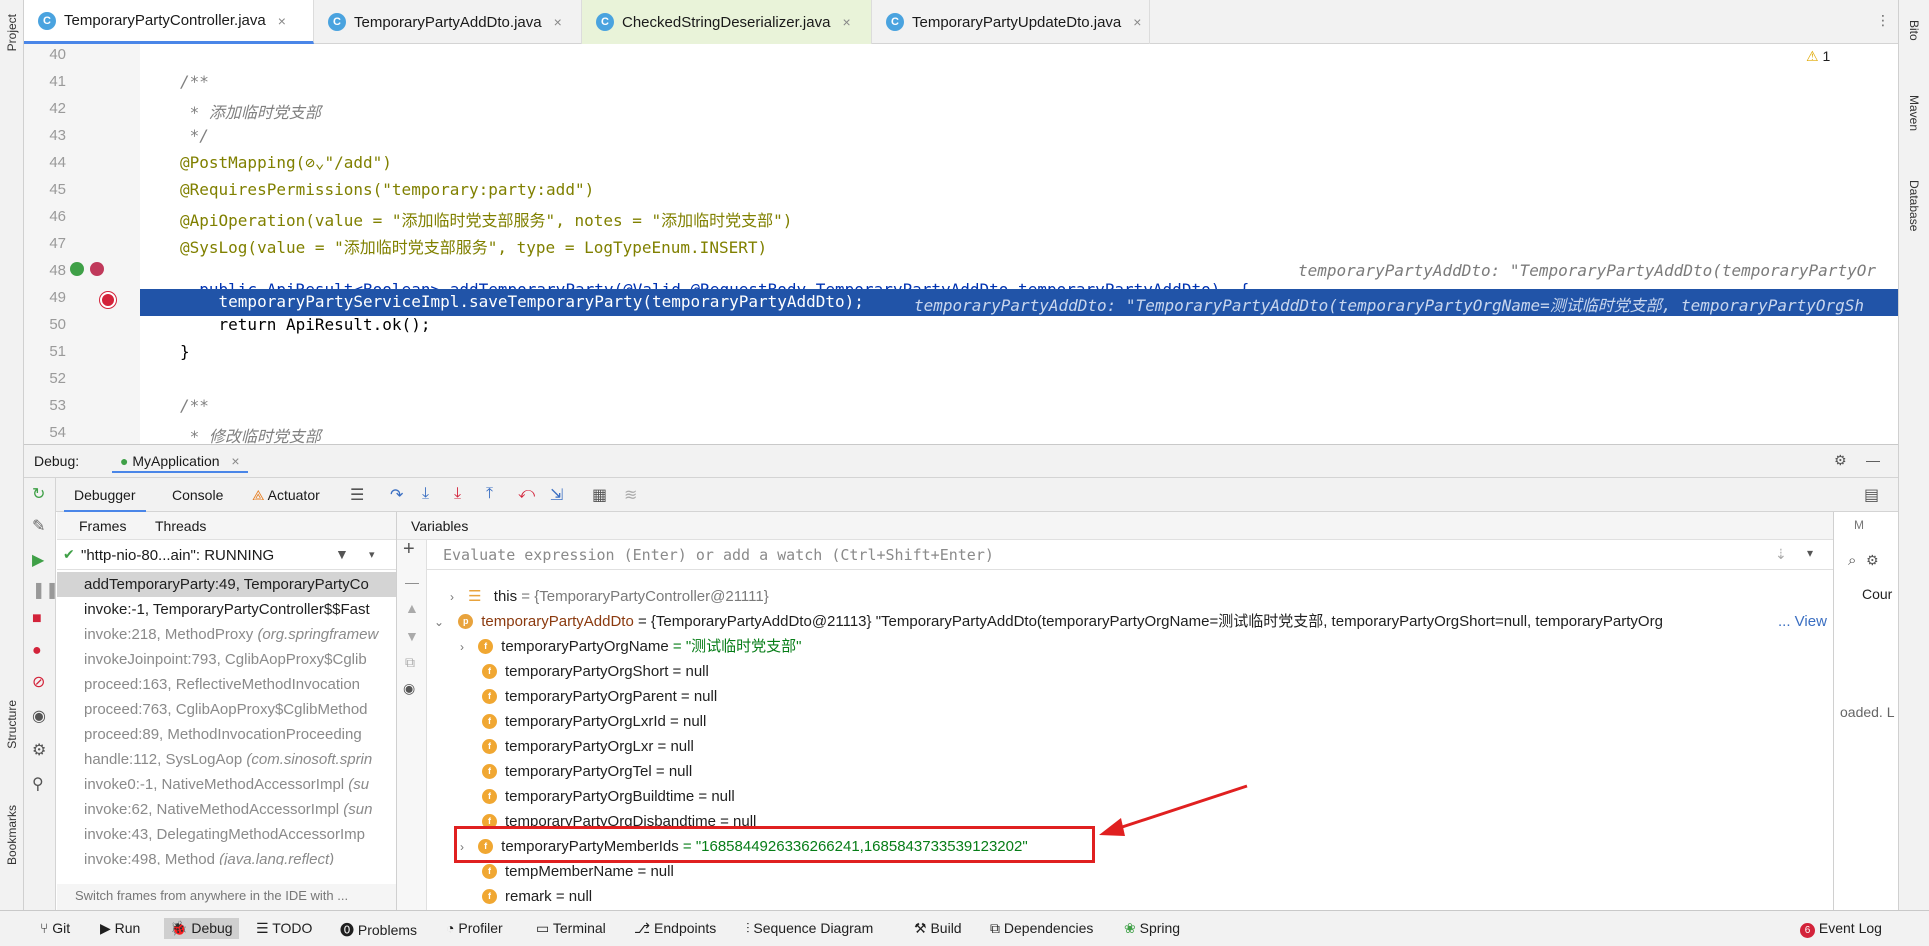 The image size is (1929, 946). What do you see at coordinates (105, 496) in the screenshot?
I see `tab-debugger: Debugger` at bounding box center [105, 496].